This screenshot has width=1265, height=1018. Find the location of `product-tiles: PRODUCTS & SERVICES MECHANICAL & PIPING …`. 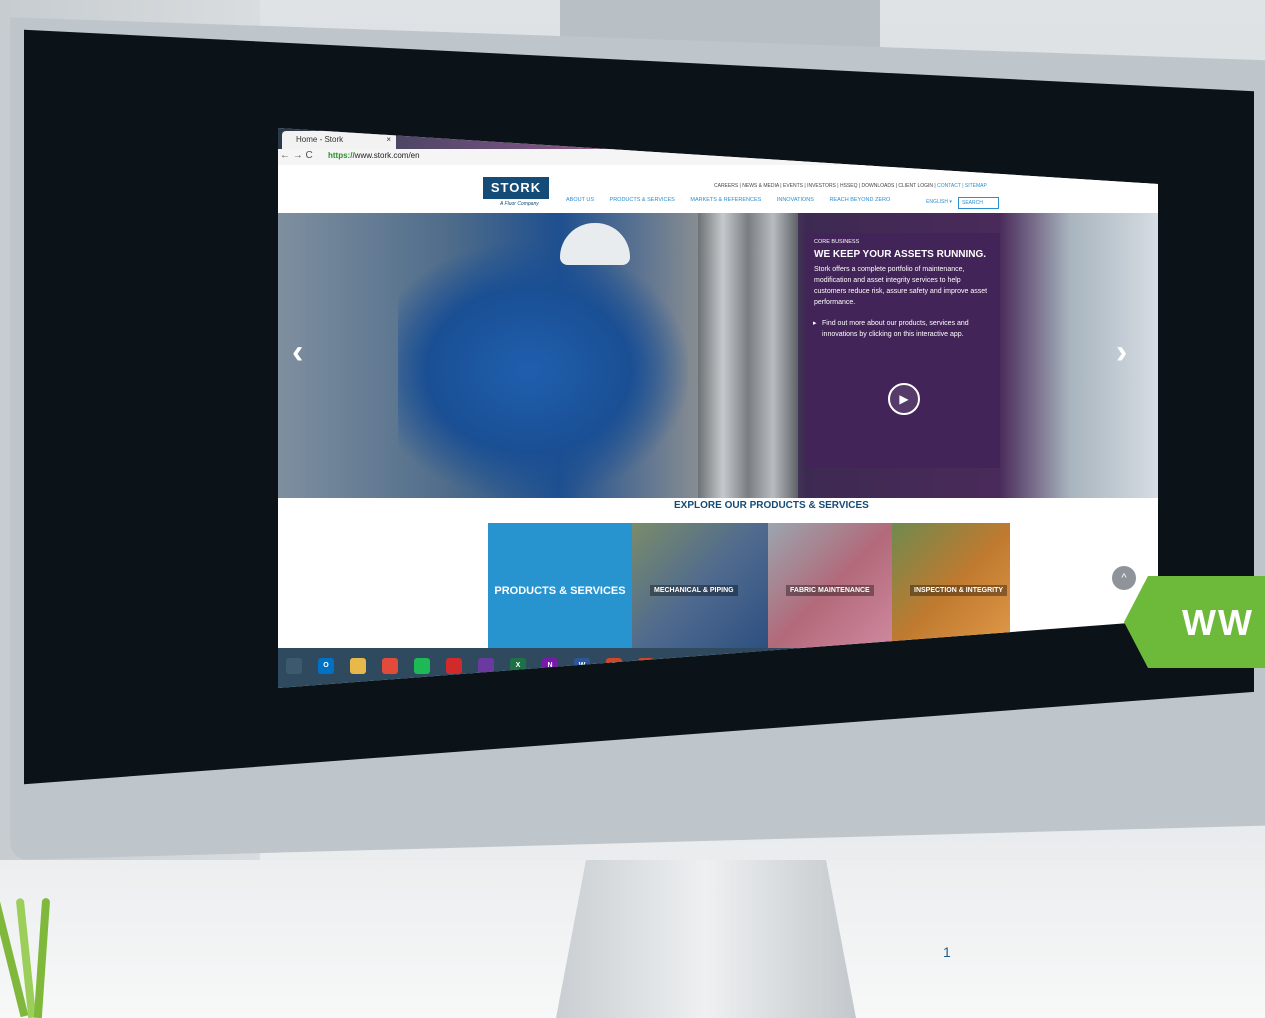

product-tiles: PRODUCTS & SERVICES MECHANICAL & PIPING … is located at coordinates (749, 588).